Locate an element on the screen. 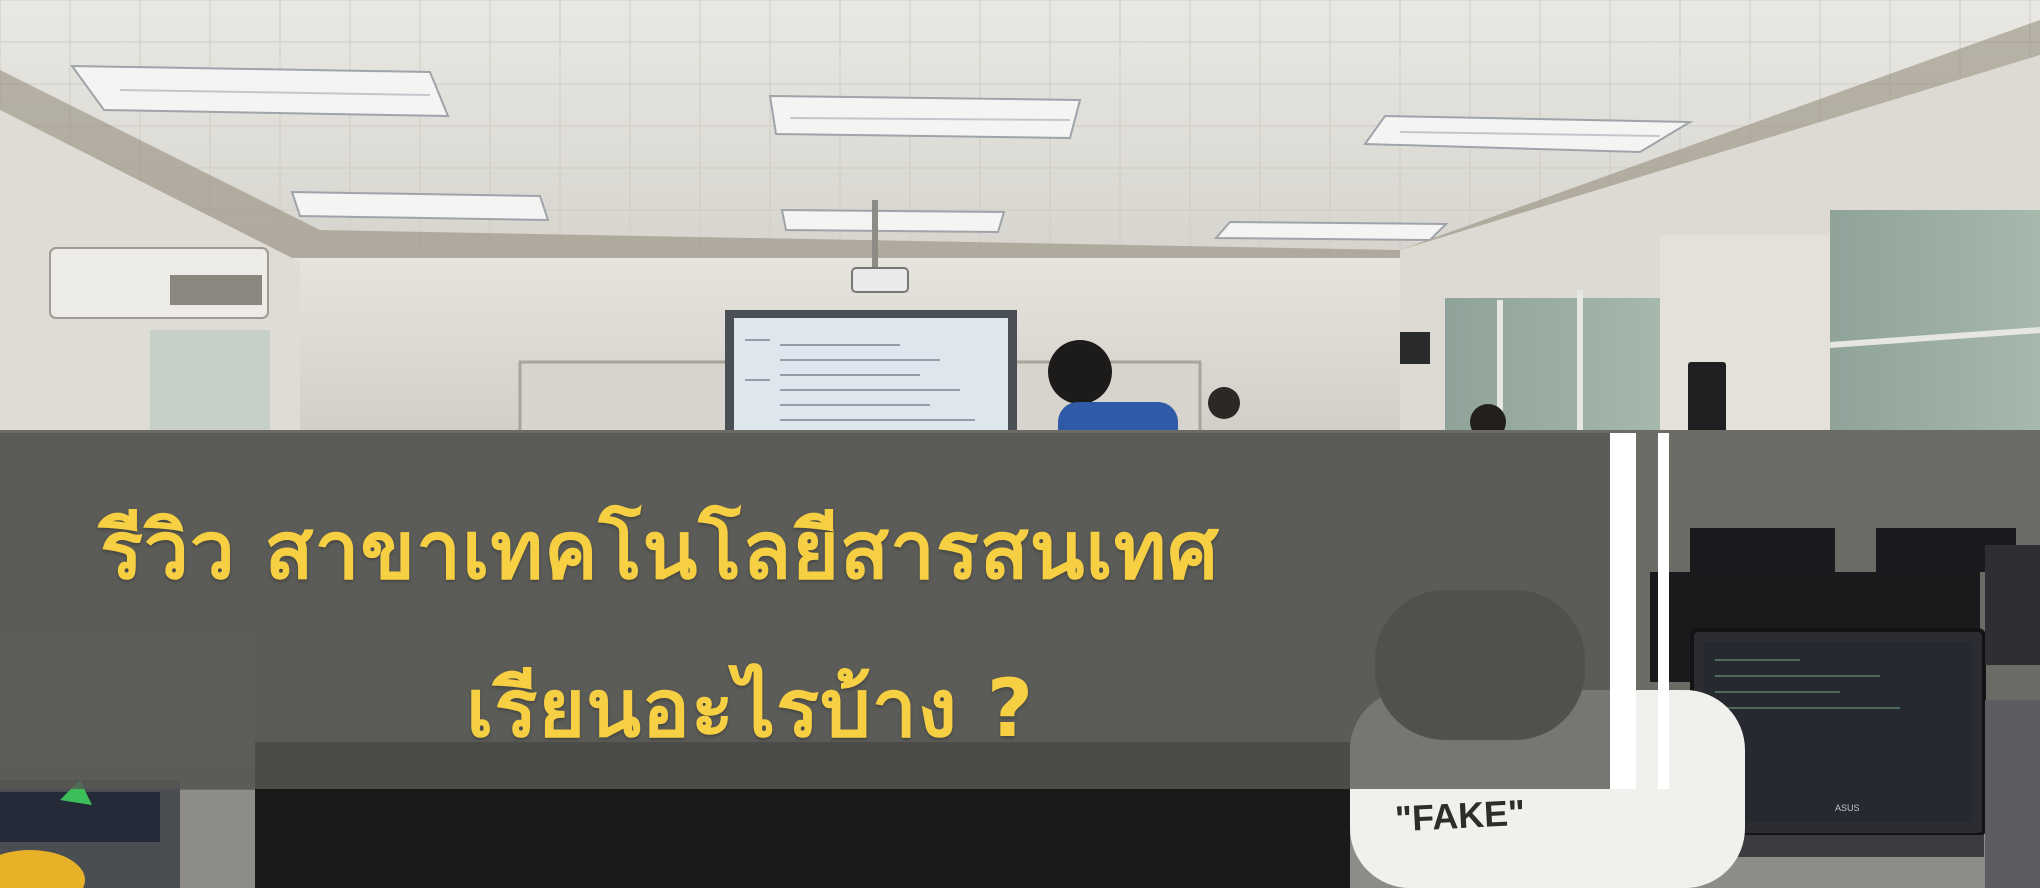 This screenshot has height=888, width=2040. projector is located at coordinates (880, 280).